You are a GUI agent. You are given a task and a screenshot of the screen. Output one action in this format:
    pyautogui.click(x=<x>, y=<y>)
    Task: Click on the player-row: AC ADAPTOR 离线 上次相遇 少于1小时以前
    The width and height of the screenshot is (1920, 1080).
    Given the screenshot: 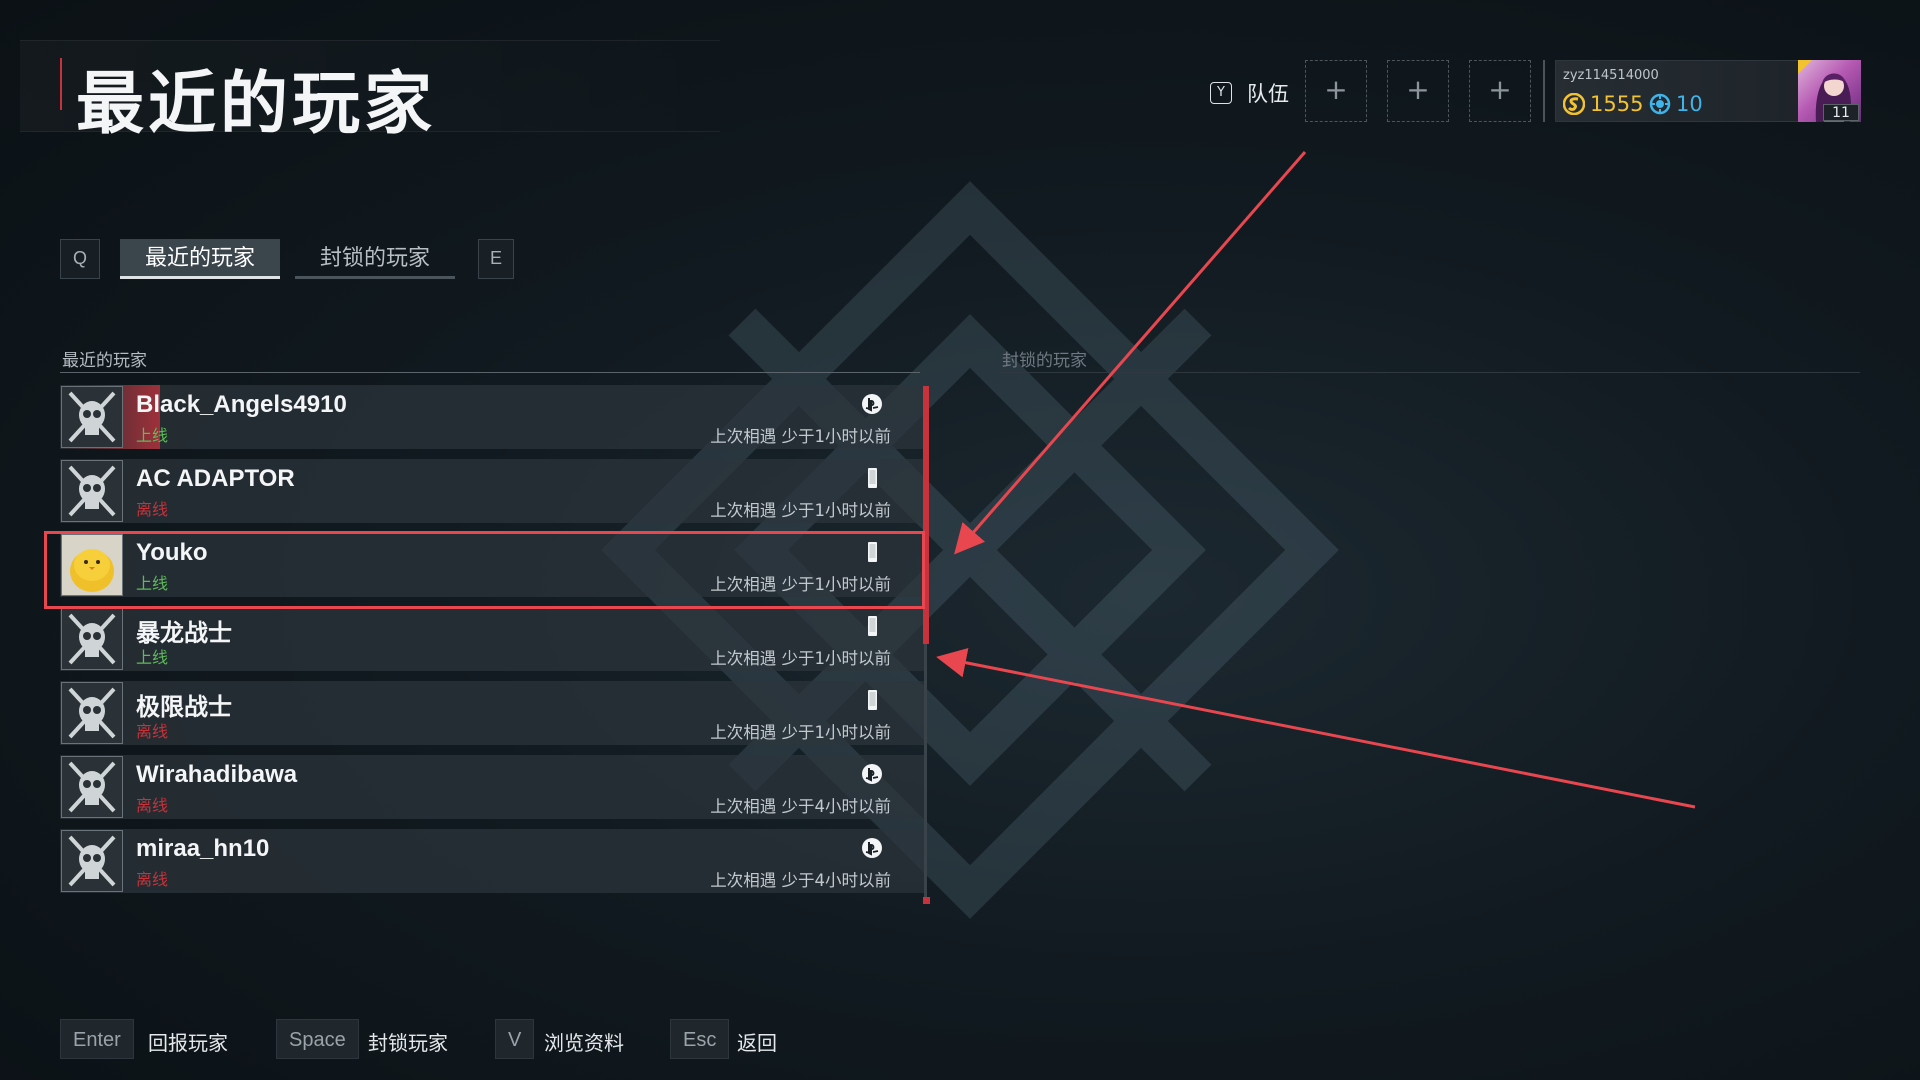 What is the action you would take?
    pyautogui.click(x=493, y=491)
    